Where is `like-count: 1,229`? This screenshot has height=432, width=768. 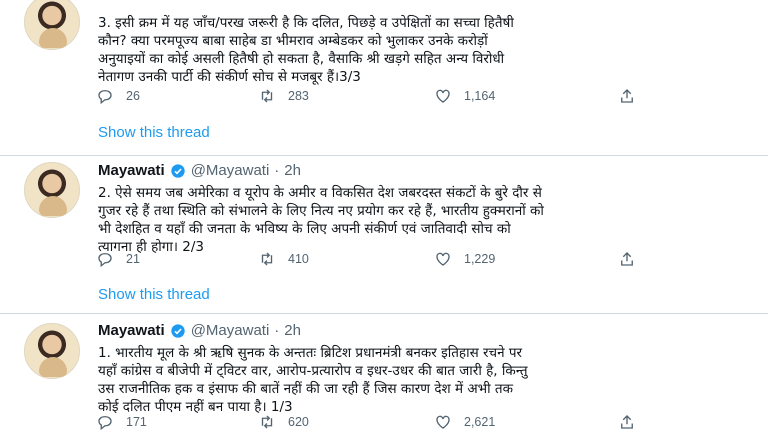
like-count: 1,229 is located at coordinates (480, 259).